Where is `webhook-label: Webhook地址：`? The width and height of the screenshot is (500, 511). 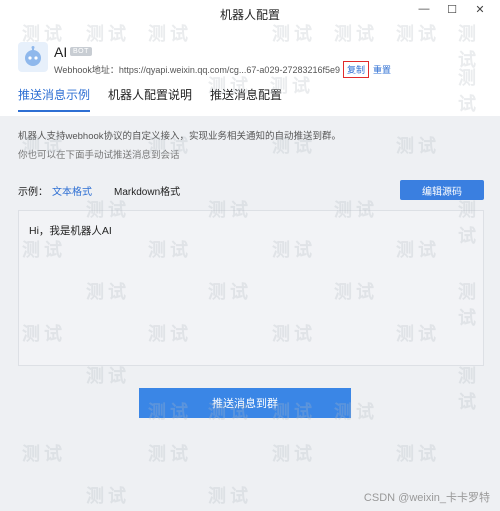
webhook-label: Webhook地址： is located at coordinates (86, 70).